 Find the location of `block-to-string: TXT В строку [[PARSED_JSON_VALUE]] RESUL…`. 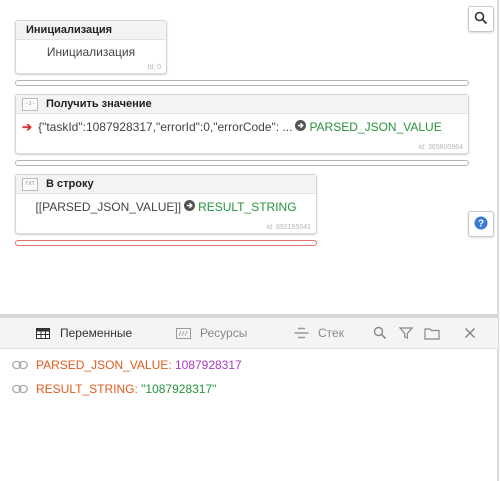

block-to-string: TXT В строку [[PARSED_JSON_VALUE]] RESUL… is located at coordinates (166, 204).